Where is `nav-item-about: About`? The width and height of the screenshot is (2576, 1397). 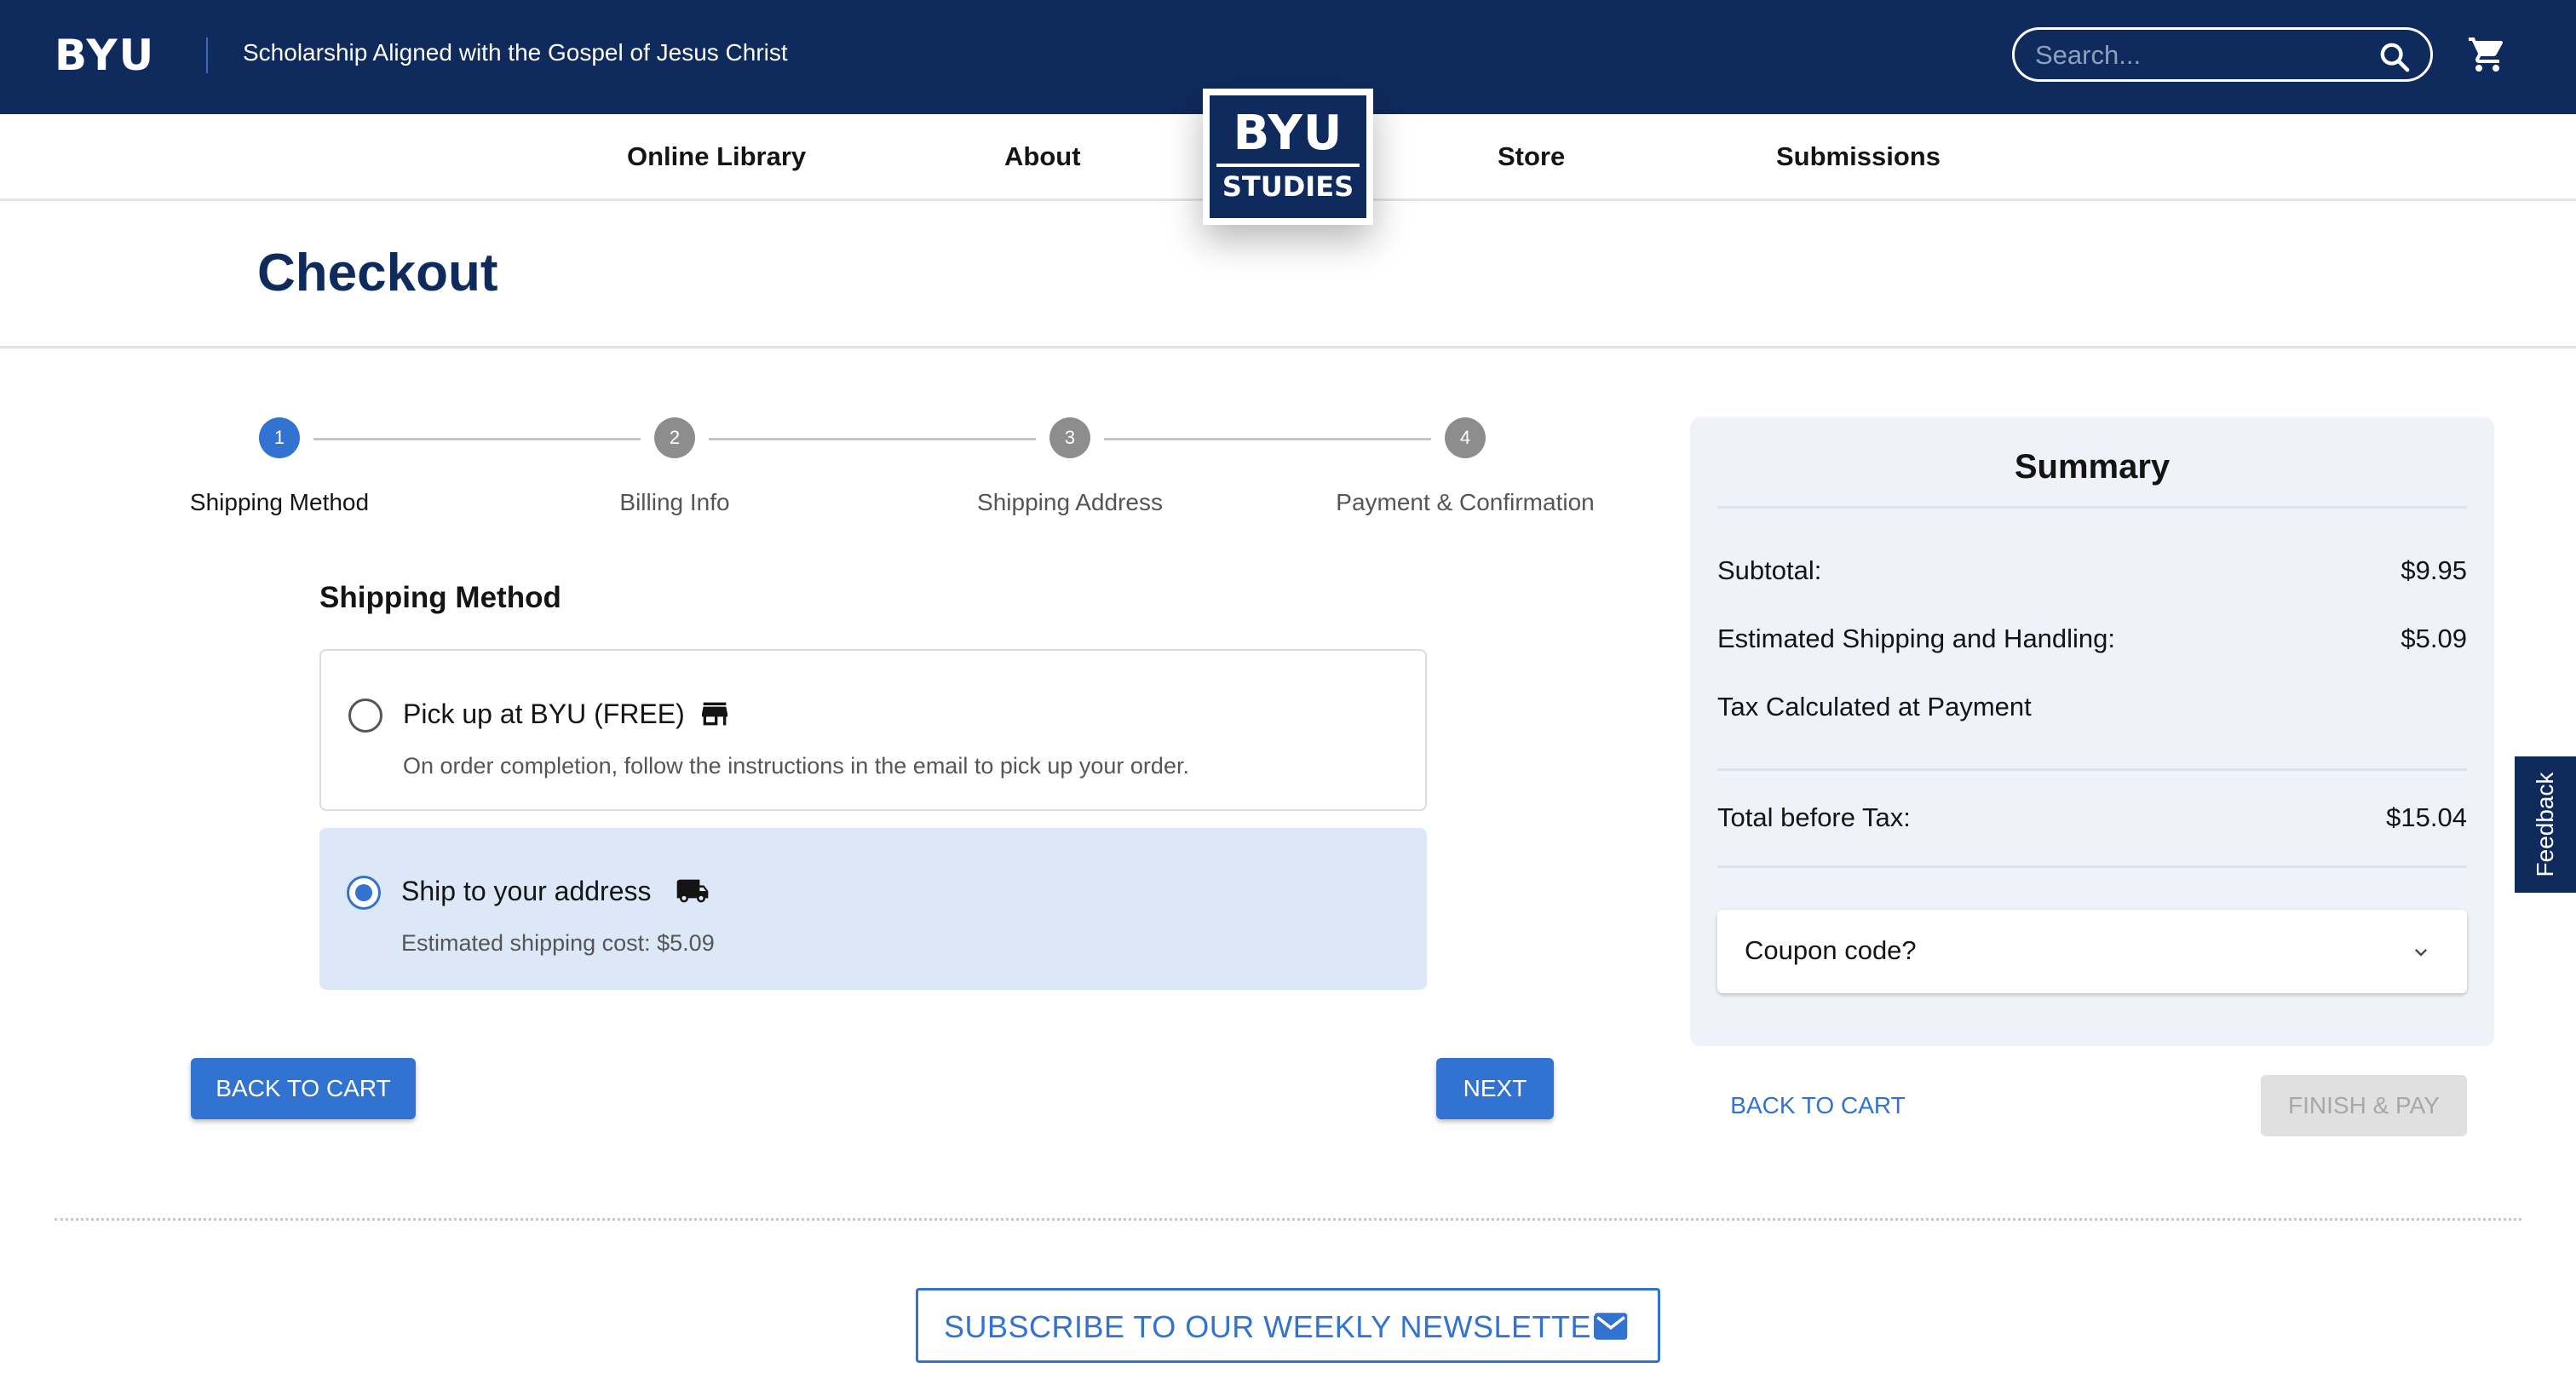
nav-item-about: About is located at coordinates (1042, 156).